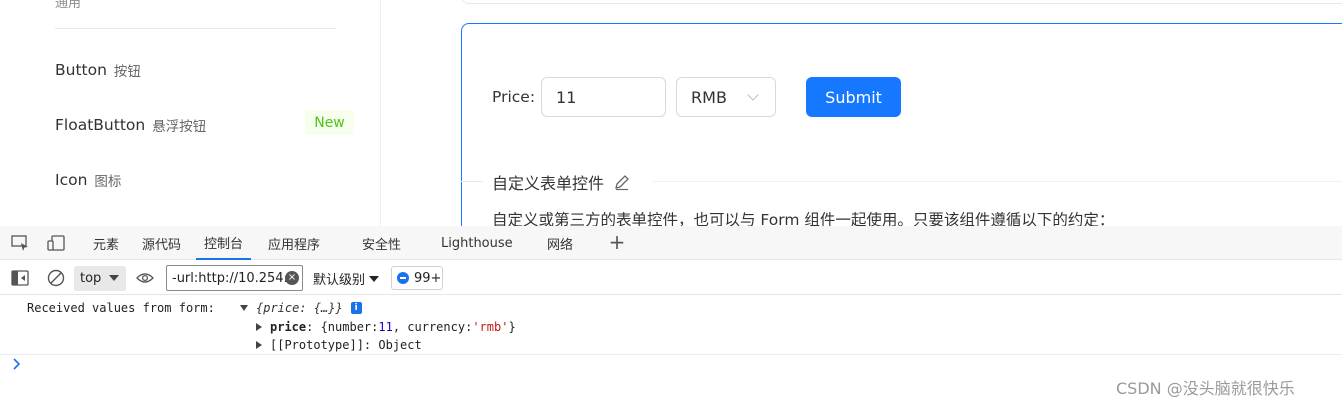  What do you see at coordinates (403, 278) in the screenshot?
I see `message-icon` at bounding box center [403, 278].